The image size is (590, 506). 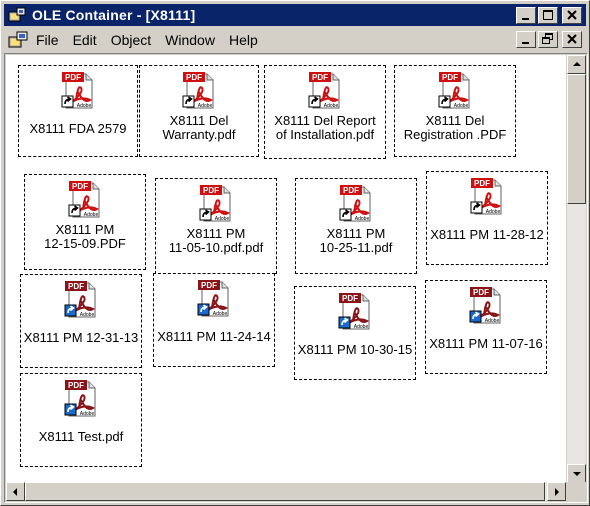 I want to click on menu-edit: Edit, so click(x=85, y=40).